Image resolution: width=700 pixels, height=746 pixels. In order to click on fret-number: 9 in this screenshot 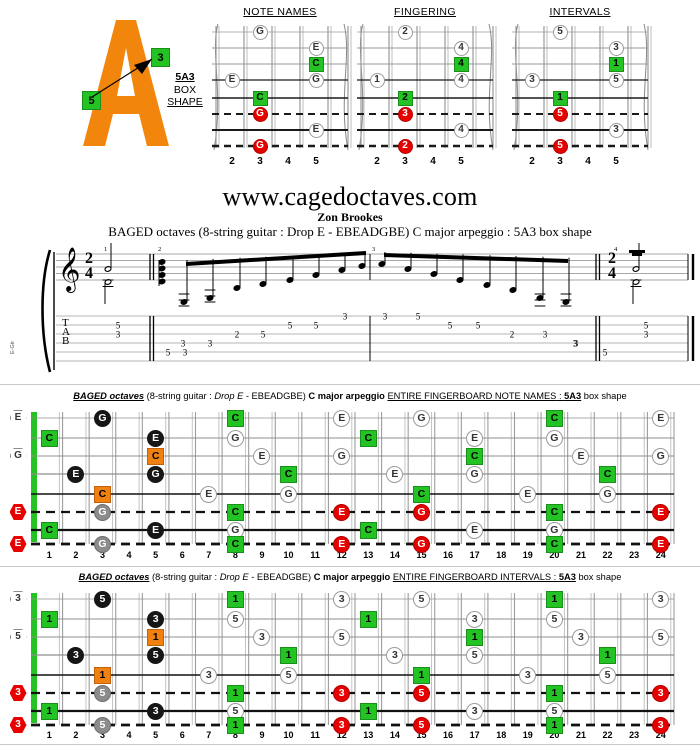, I will do `click(262, 735)`.